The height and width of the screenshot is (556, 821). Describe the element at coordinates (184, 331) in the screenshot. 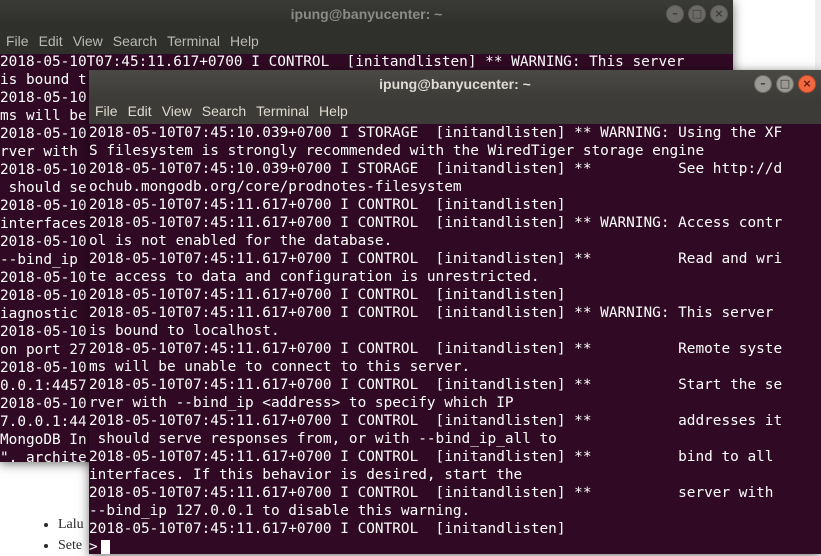

I see `terminal-line: is bound to localhost.` at that location.